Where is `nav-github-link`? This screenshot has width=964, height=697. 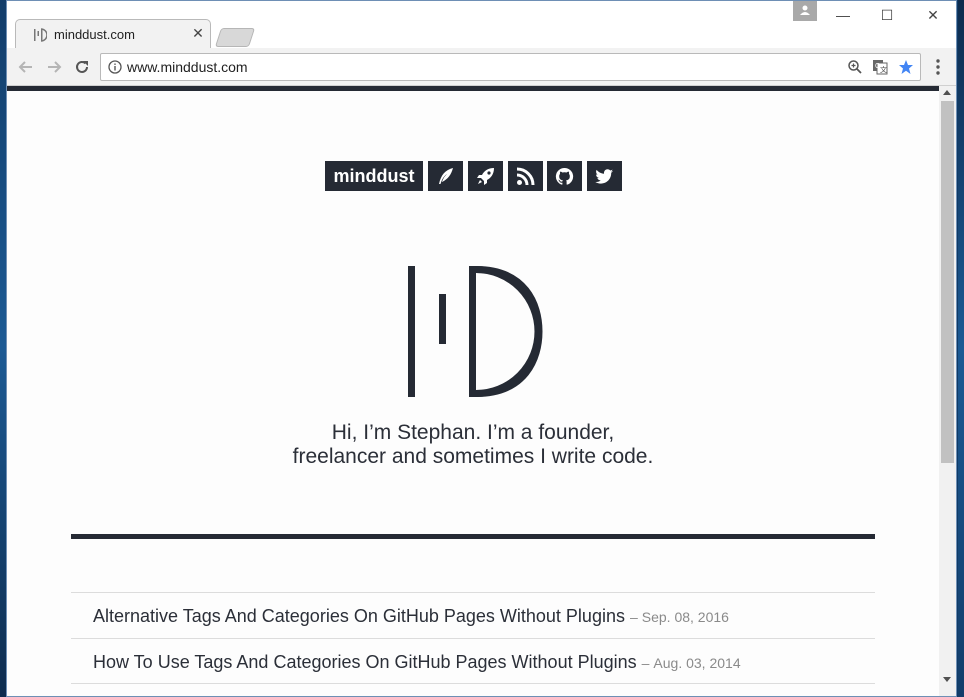 nav-github-link is located at coordinates (564, 176).